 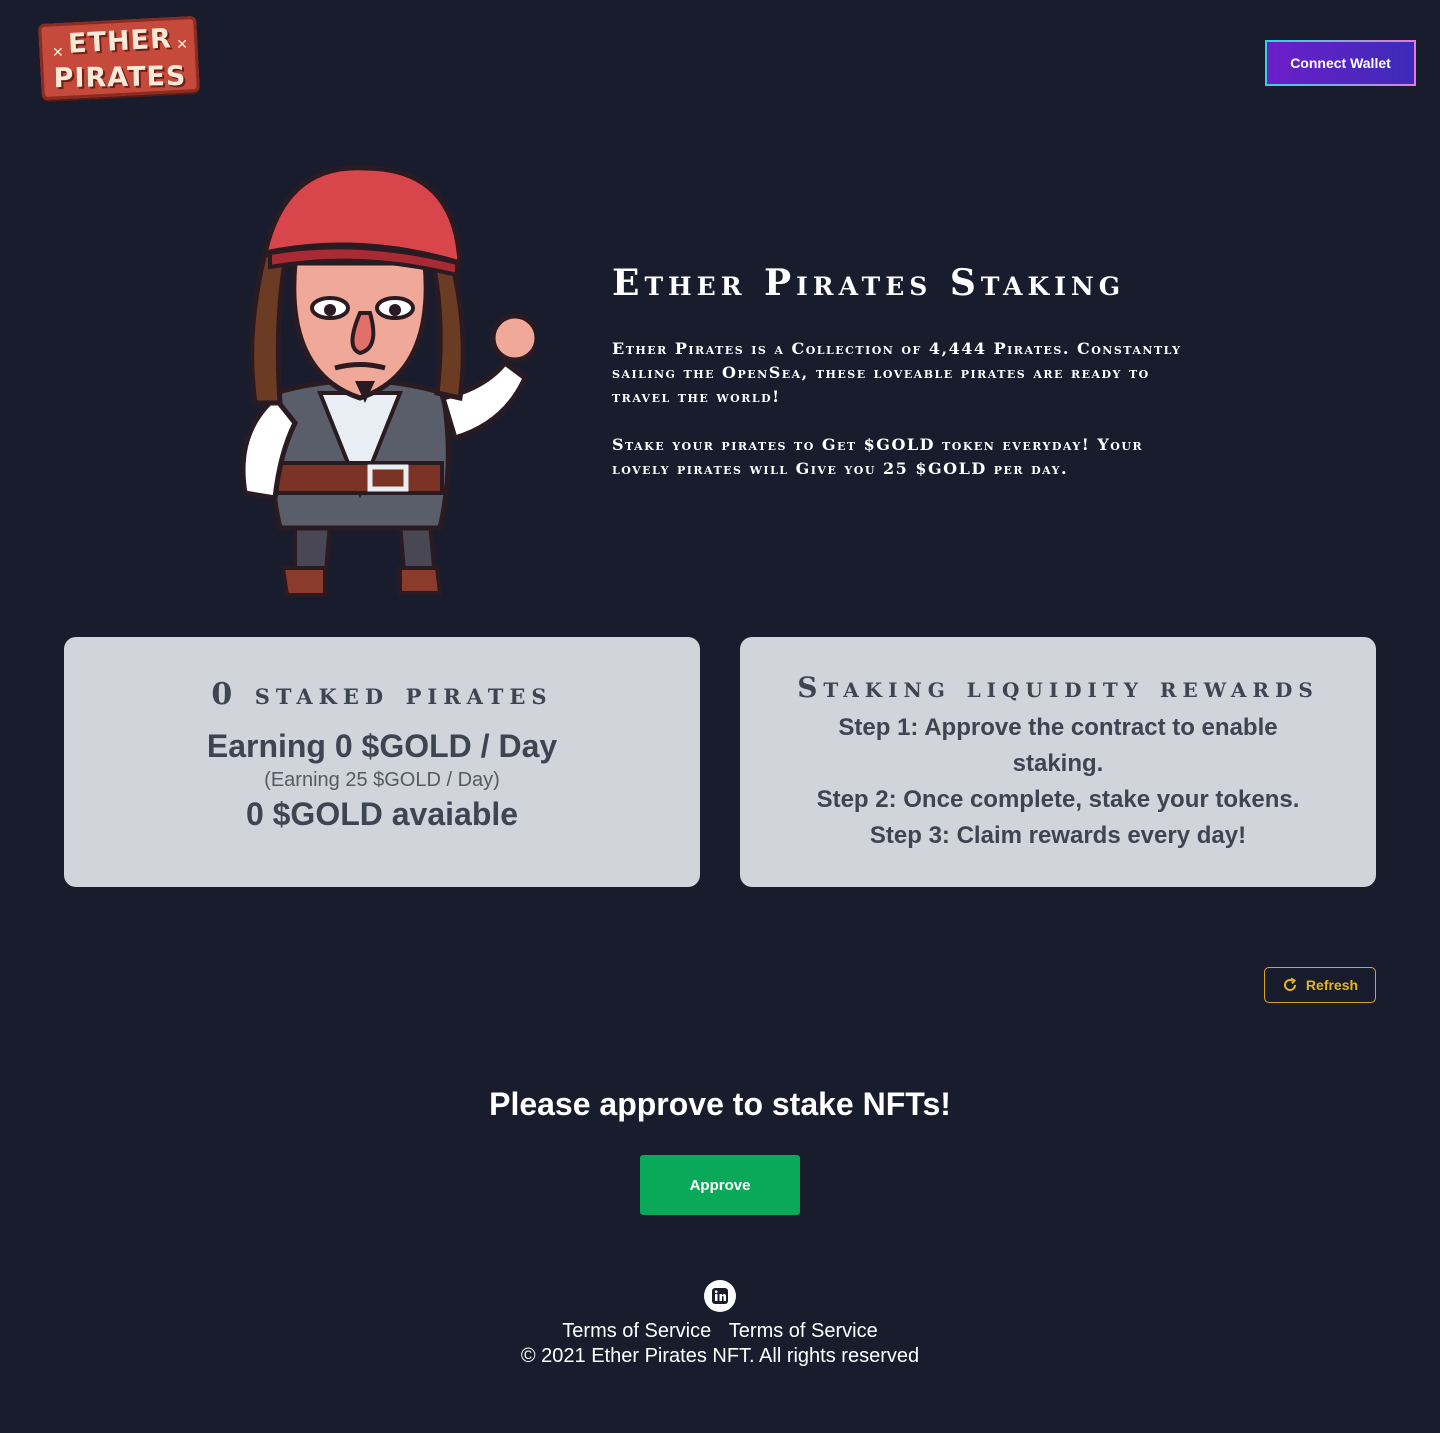 What do you see at coordinates (869, 283) in the screenshot?
I see `hero-title: Ether Pirates Staking` at bounding box center [869, 283].